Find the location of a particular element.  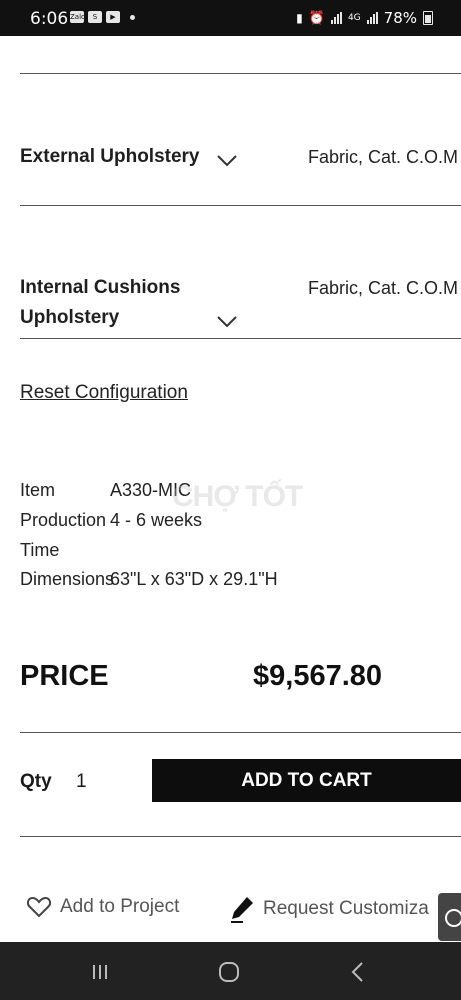

alarm-icon: ⏰ is located at coordinates (316, 18).